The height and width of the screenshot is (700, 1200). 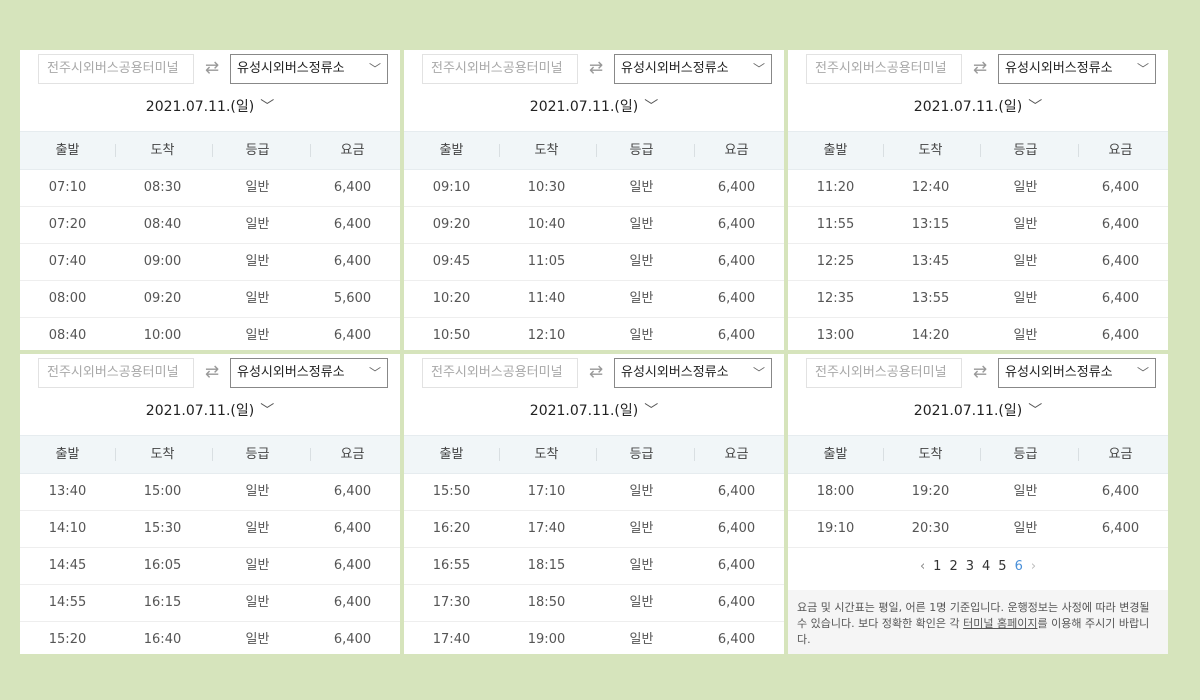 What do you see at coordinates (1033, 567) in the screenshot?
I see `chevron-right-icon: ›` at bounding box center [1033, 567].